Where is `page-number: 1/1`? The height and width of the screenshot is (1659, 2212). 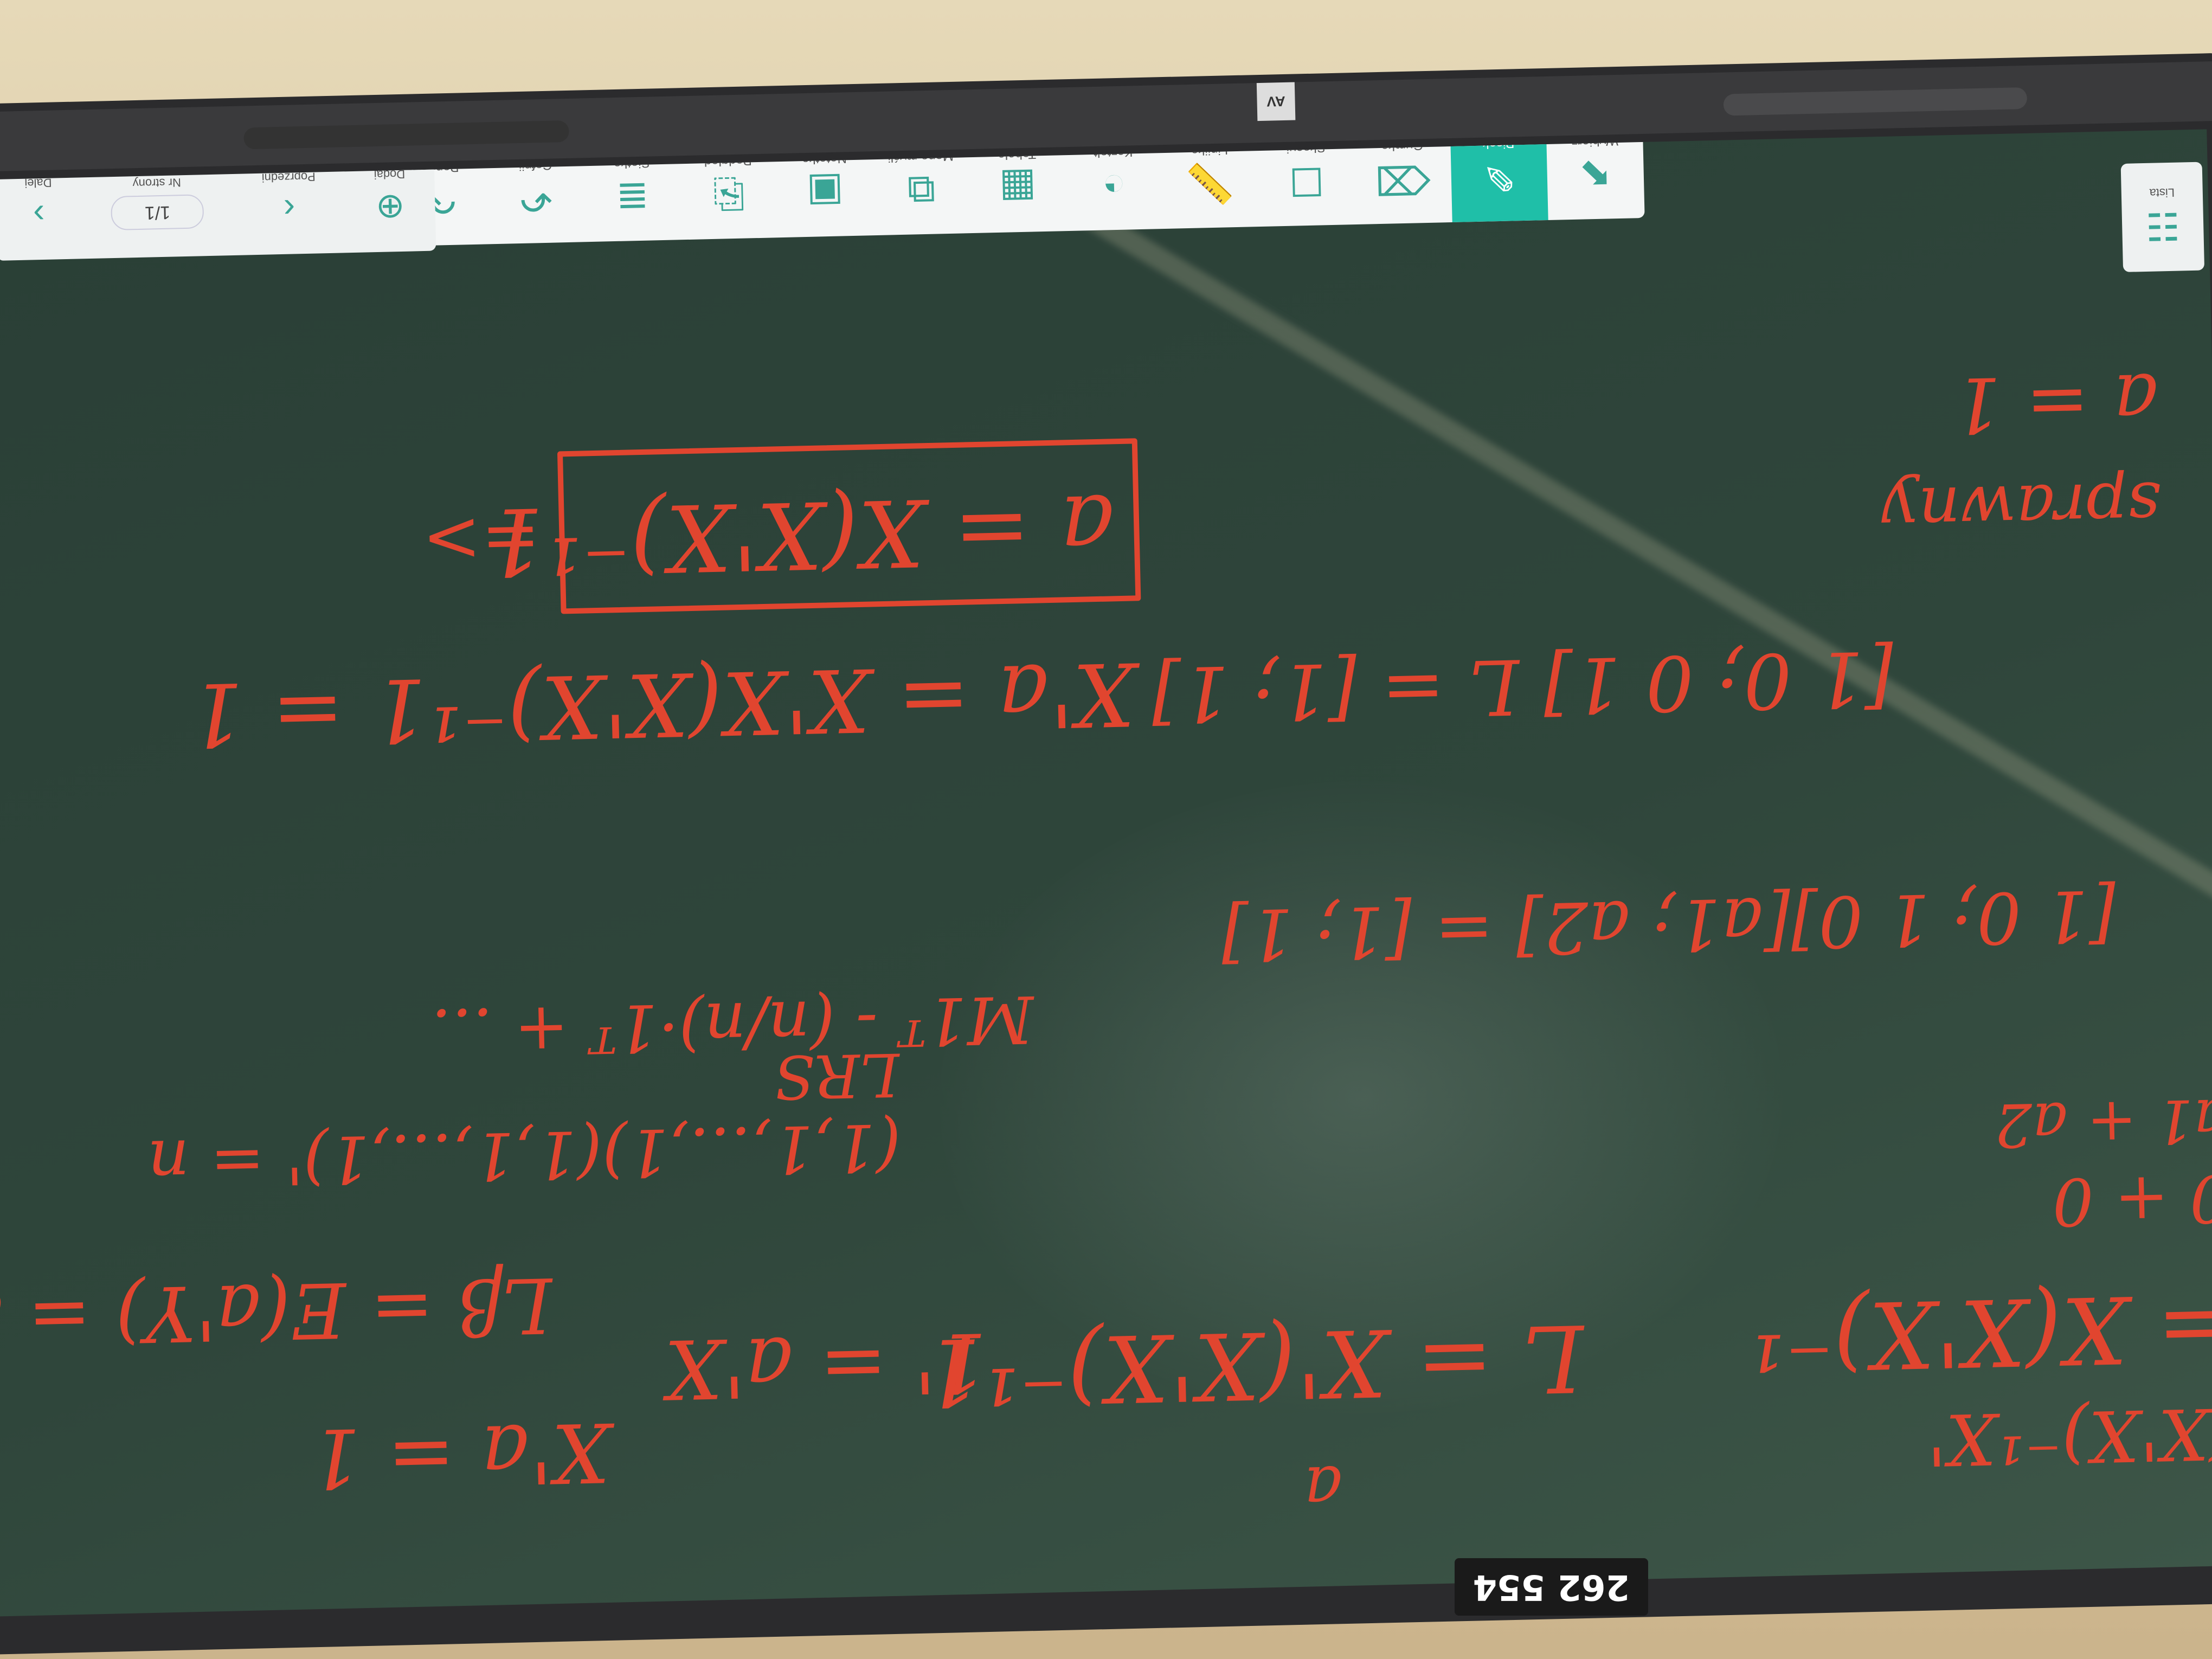
page-number: 1/1 is located at coordinates (157, 212).